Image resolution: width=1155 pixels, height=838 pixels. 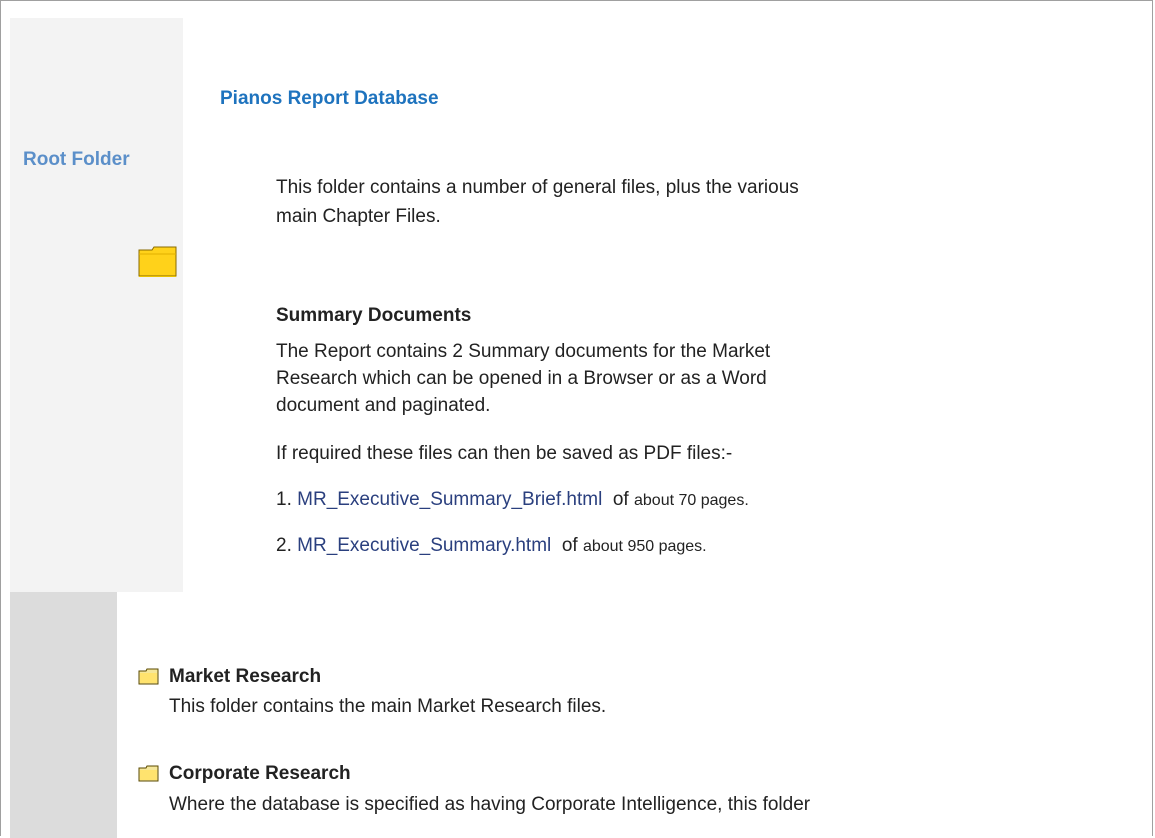 What do you see at coordinates (644, 546) in the screenshot?
I see `page-count: about 950 pages.` at bounding box center [644, 546].